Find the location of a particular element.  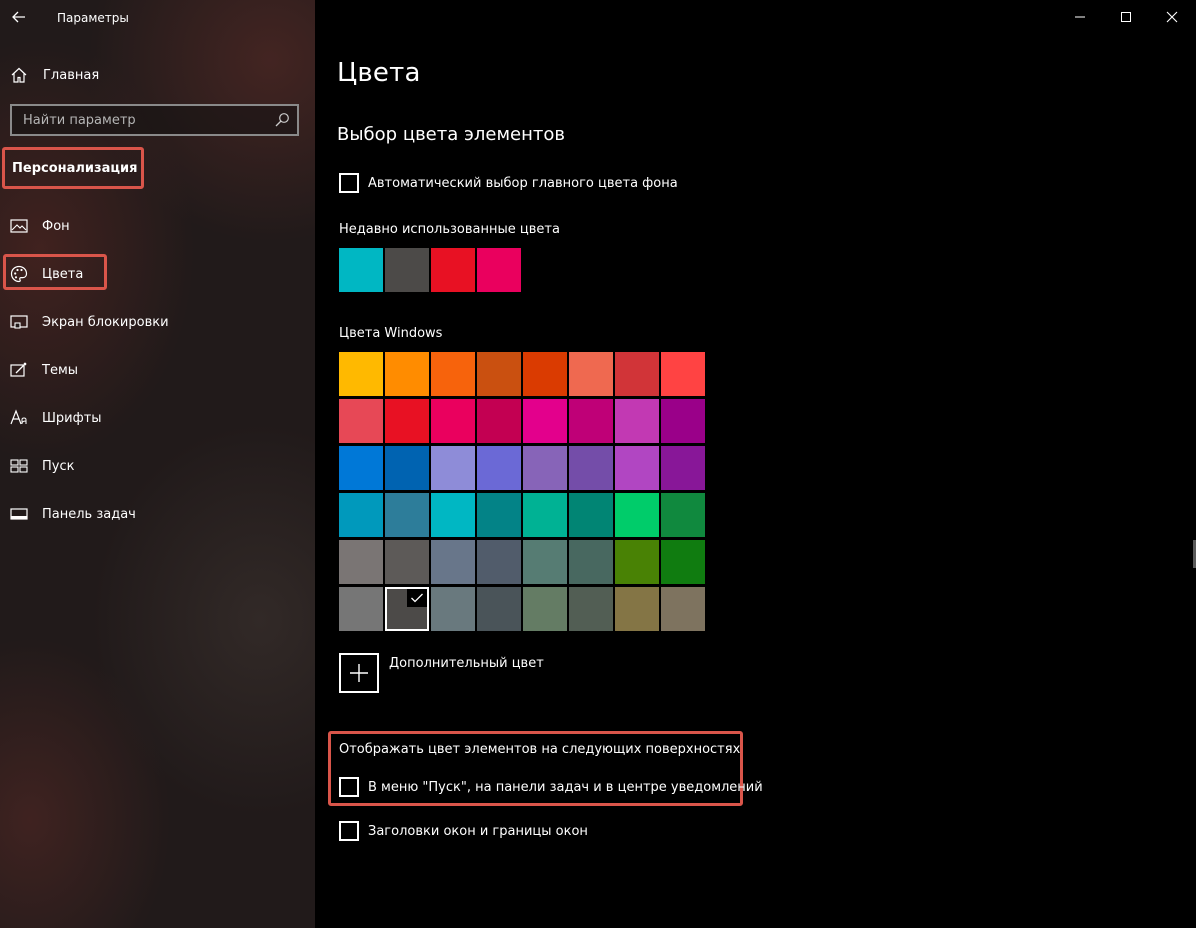

search-icon is located at coordinates (282, 120).